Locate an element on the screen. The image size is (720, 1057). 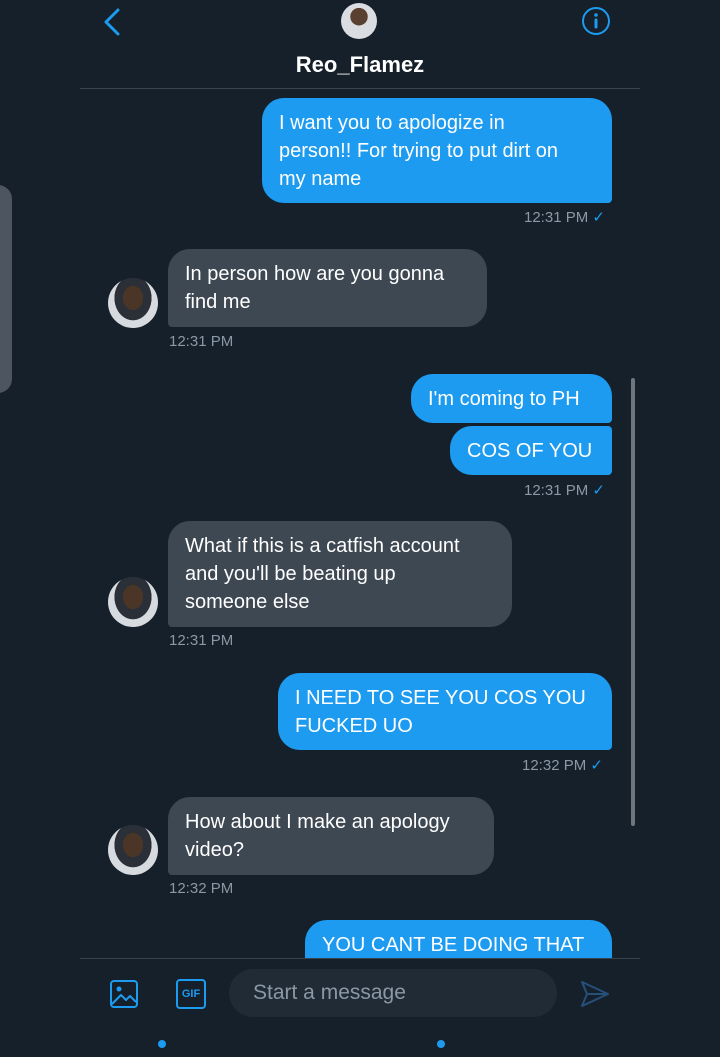
message-timestamp: 12:32 PM is located at coordinates (201, 888).